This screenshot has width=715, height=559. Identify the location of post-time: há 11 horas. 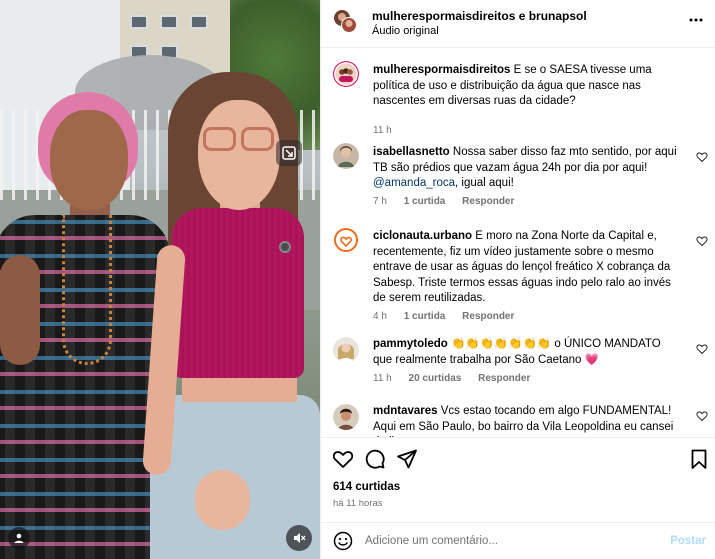
(357, 503).